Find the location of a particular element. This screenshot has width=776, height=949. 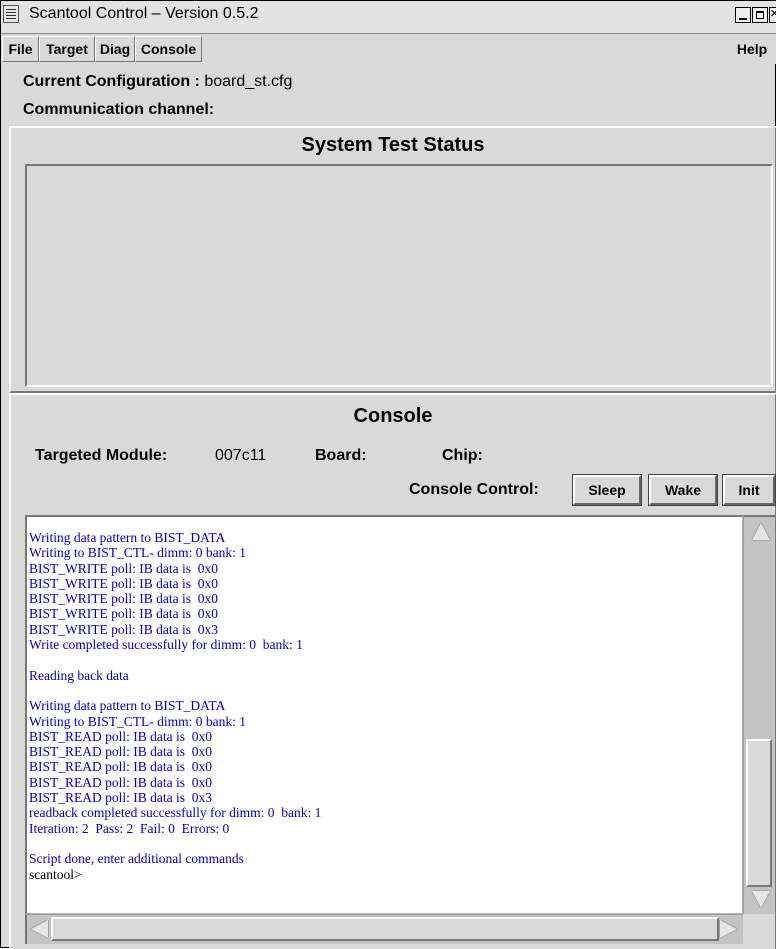

minimize-icon is located at coordinates (743, 15).